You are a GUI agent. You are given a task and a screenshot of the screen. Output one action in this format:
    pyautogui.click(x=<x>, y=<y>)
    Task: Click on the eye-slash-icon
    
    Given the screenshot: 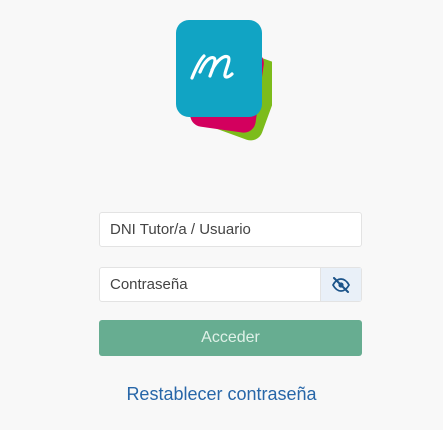 What is the action you would take?
    pyautogui.click(x=341, y=284)
    